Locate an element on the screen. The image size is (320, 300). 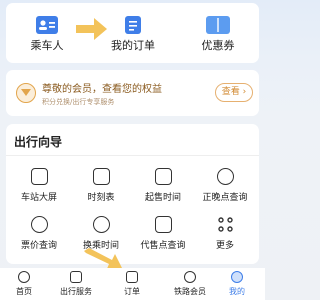
timetable-icon is located at coordinates (101, 176).